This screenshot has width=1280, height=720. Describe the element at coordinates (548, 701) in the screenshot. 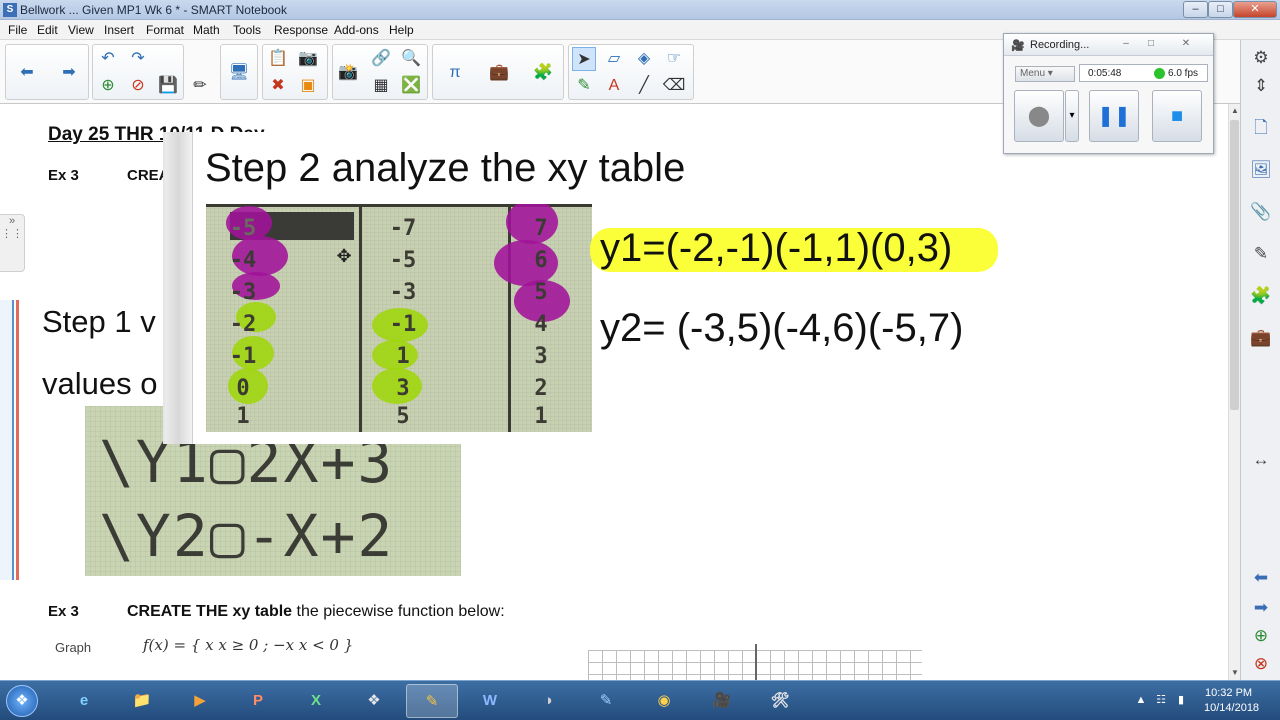

I see `eclipse-icon: ◑` at that location.